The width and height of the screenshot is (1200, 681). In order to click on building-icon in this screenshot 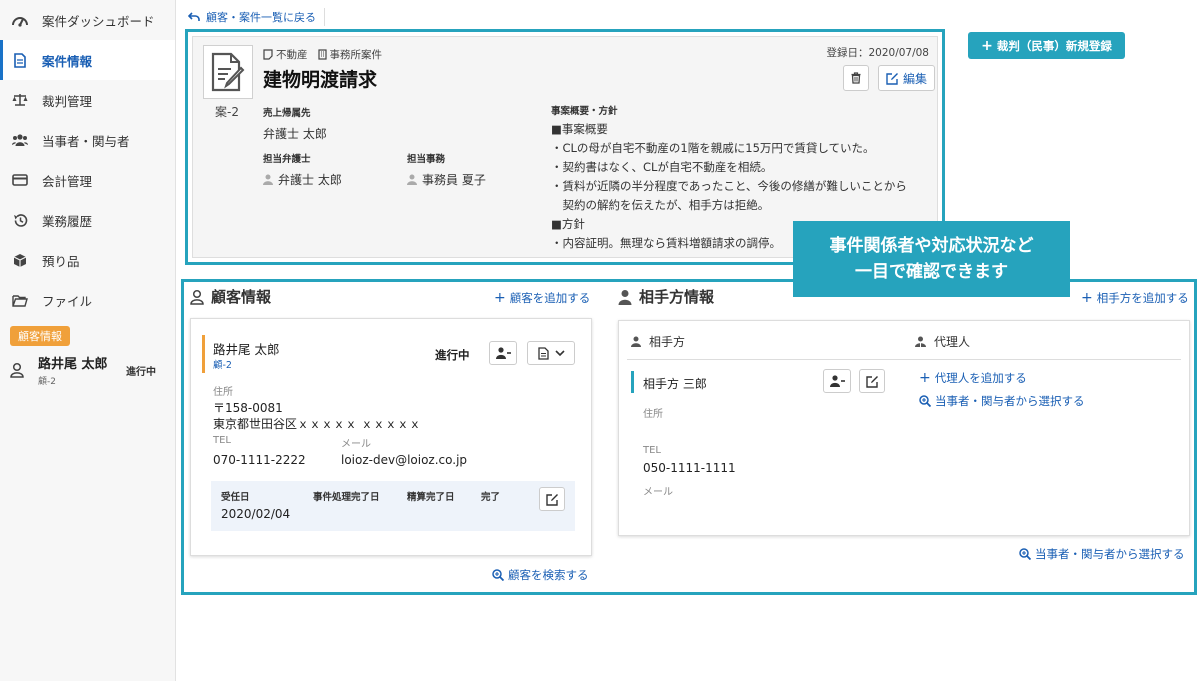, I will do `click(322, 54)`.